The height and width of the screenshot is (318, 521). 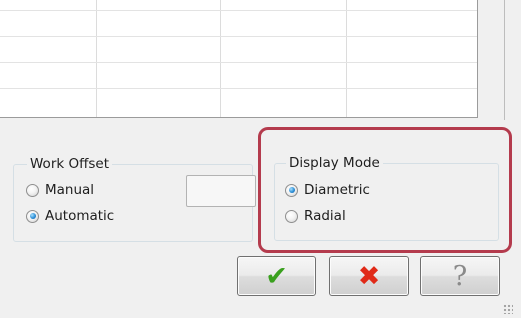 I want to click on radio-manual-circle, so click(x=32, y=190).